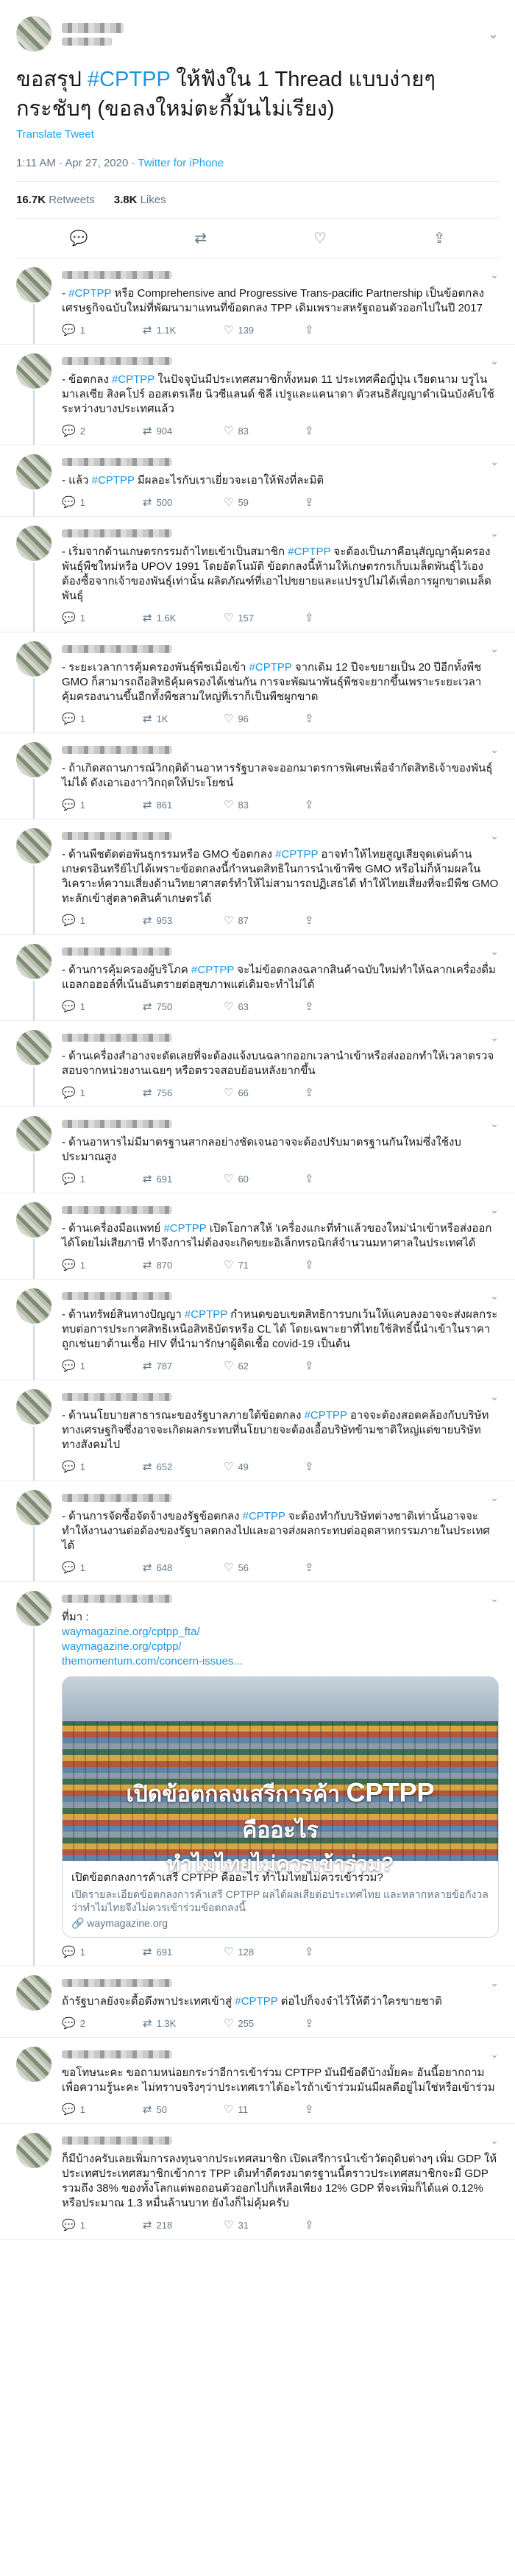 This screenshot has width=515, height=2576. Describe the element at coordinates (184, 1466) in the screenshot. I see `retweet-action: ⇄ 652` at that location.